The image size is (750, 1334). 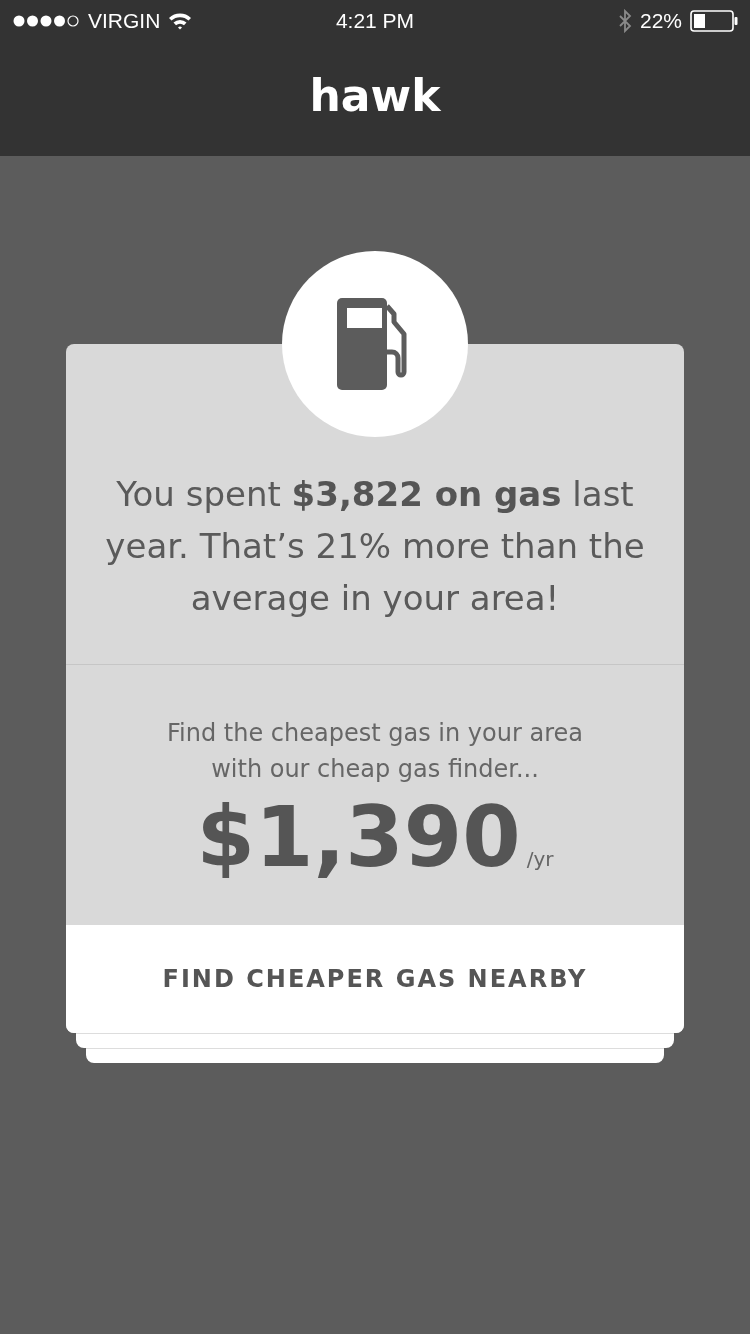 What do you see at coordinates (624, 21) in the screenshot?
I see `bluetooth-icon` at bounding box center [624, 21].